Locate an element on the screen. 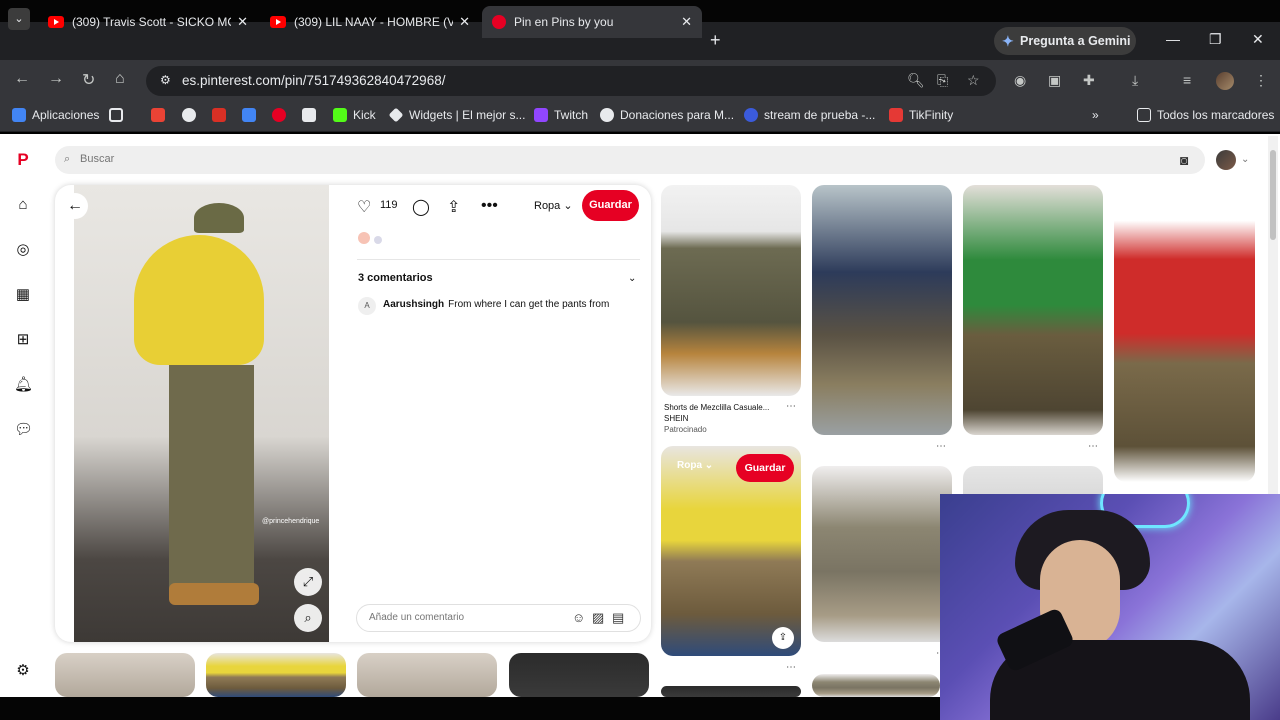 The width and height of the screenshot is (1280, 720). bookmark-pinterest is located at coordinates (282, 115).